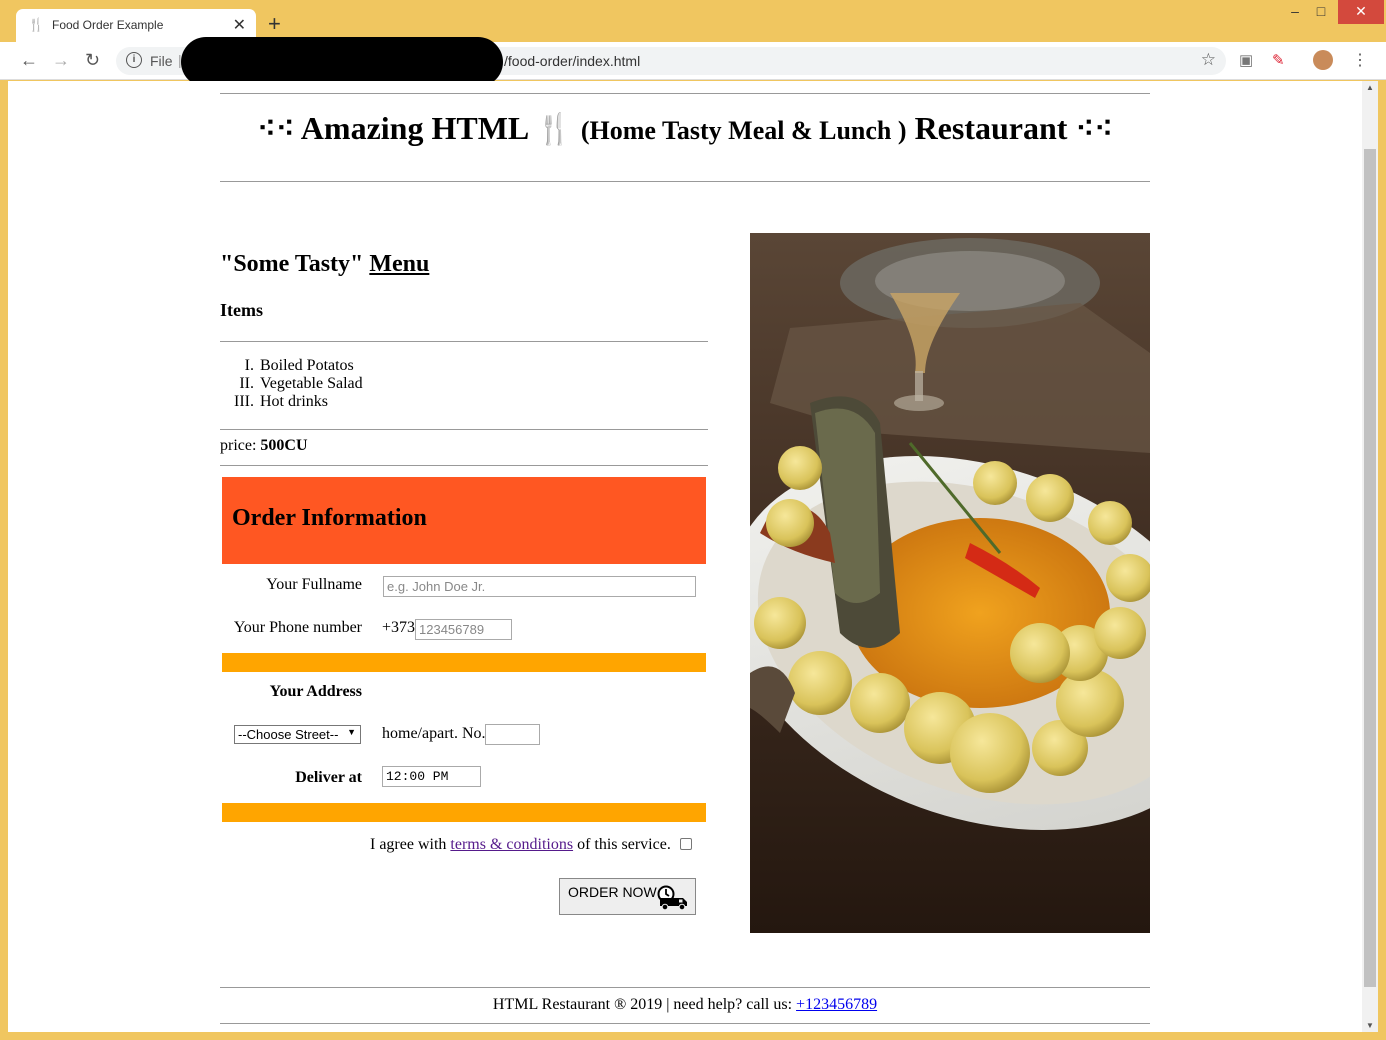 The image size is (1386, 1040). Describe the element at coordinates (61, 60) in the screenshot. I see `forward-arrow-icon: →` at that location.